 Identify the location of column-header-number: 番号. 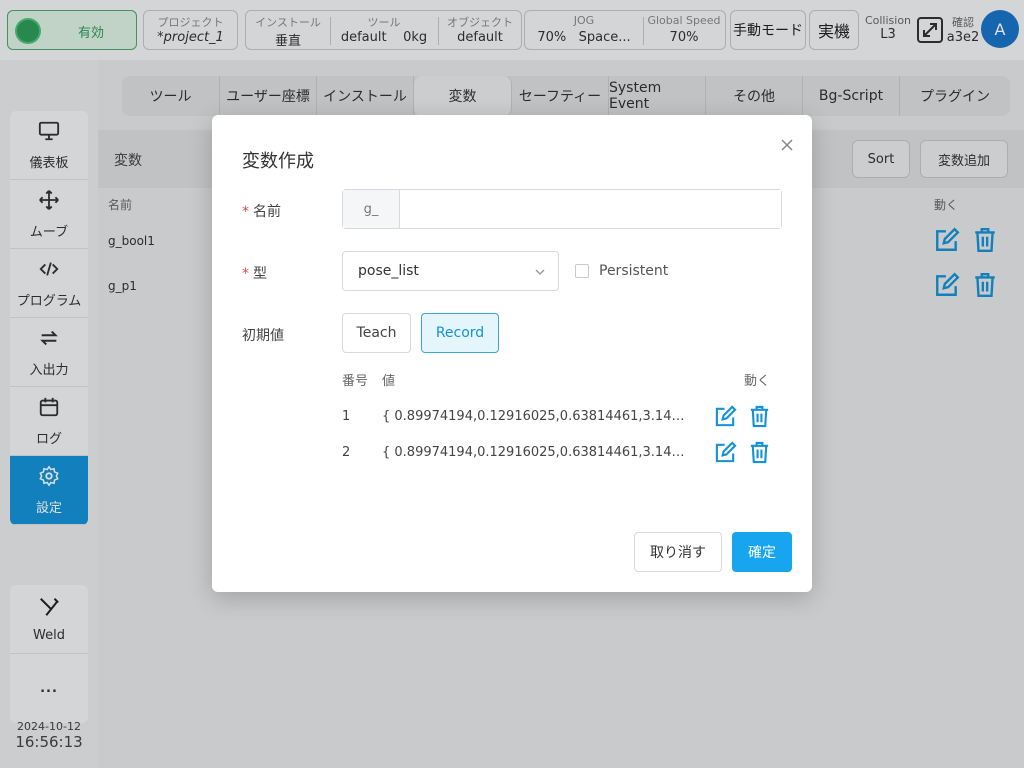
(355, 381).